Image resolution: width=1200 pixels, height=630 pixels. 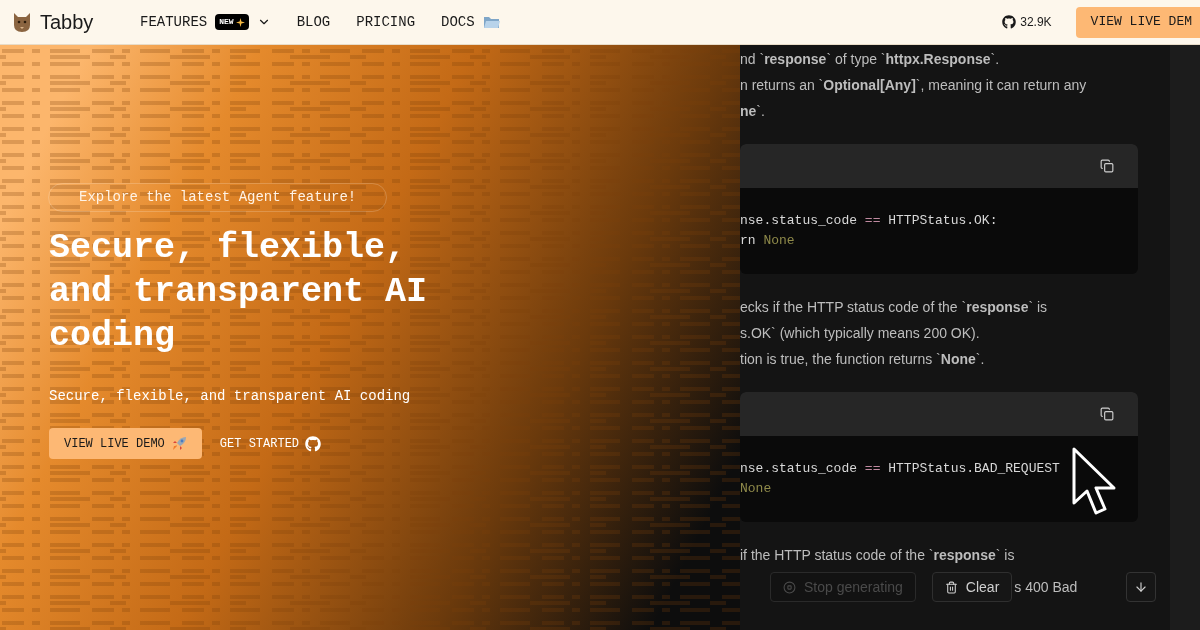 What do you see at coordinates (1046, 587) in the screenshot?
I see `chat-text-line: s 400 Bad` at bounding box center [1046, 587].